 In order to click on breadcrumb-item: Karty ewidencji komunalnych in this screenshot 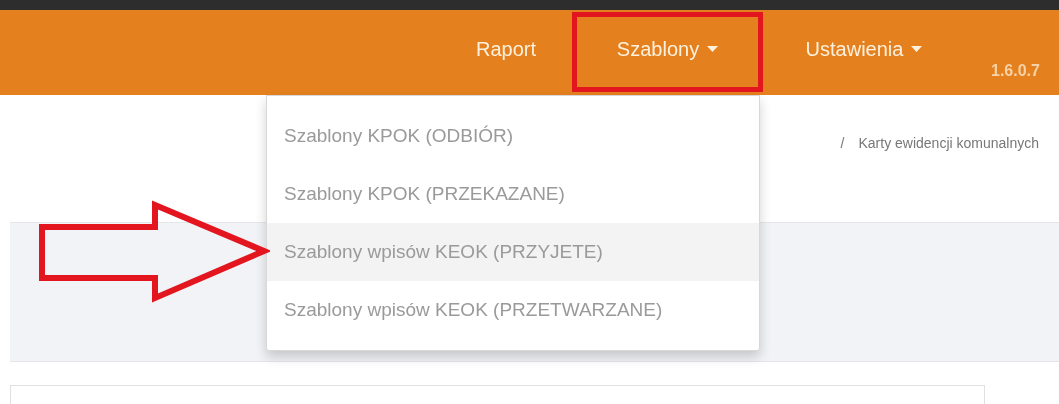, I will do `click(948, 143)`.